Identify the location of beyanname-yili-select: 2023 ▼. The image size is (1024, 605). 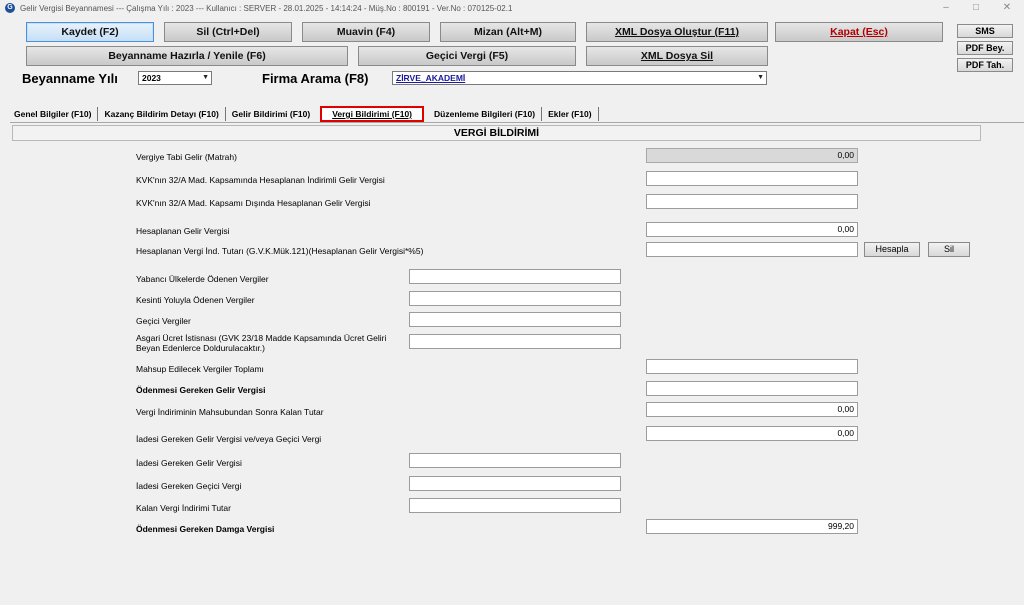
(175, 78).